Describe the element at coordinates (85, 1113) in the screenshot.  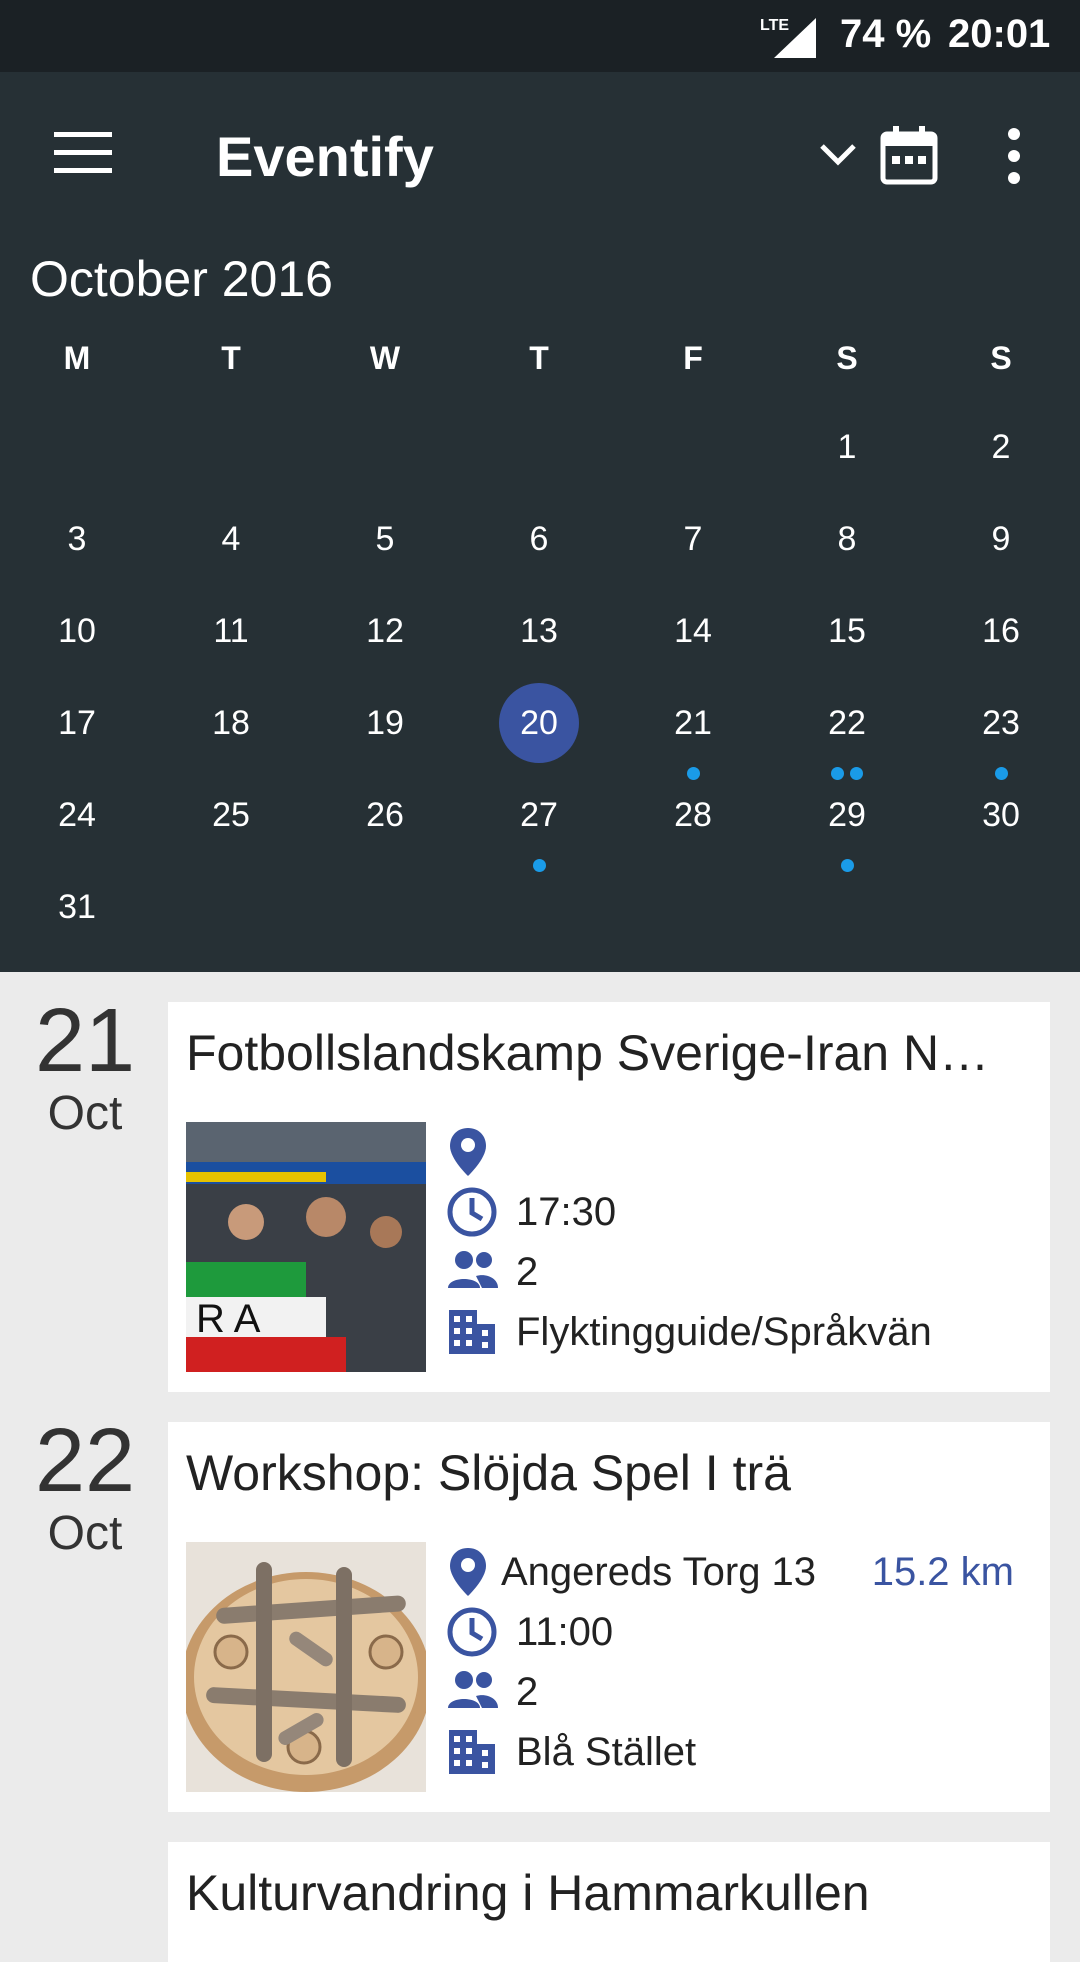
I see `event-month: Oct` at that location.